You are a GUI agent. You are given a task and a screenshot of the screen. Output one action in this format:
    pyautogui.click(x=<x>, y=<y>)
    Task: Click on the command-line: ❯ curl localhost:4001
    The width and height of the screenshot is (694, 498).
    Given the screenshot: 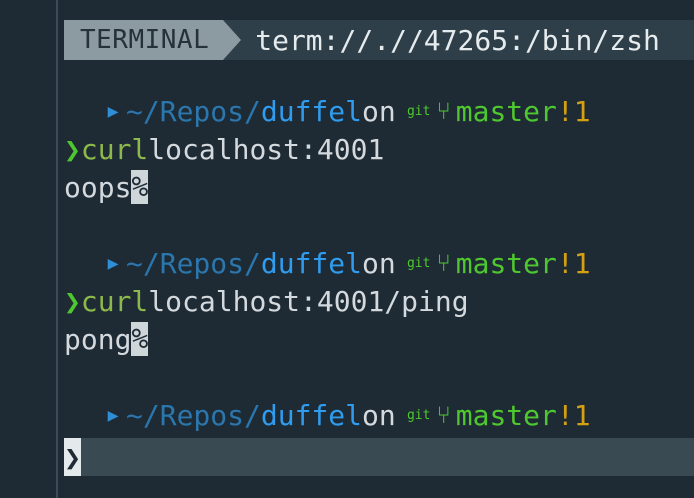 What is the action you would take?
    pyautogui.click(x=379, y=149)
    